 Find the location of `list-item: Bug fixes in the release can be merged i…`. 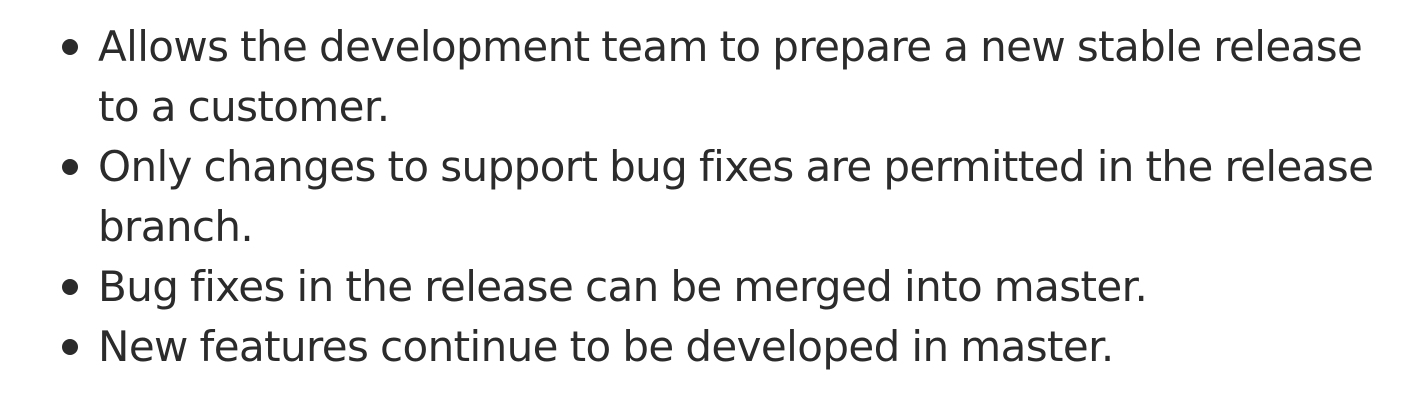

list-item: Bug fixes in the release can be merged i… is located at coordinates (709, 287).